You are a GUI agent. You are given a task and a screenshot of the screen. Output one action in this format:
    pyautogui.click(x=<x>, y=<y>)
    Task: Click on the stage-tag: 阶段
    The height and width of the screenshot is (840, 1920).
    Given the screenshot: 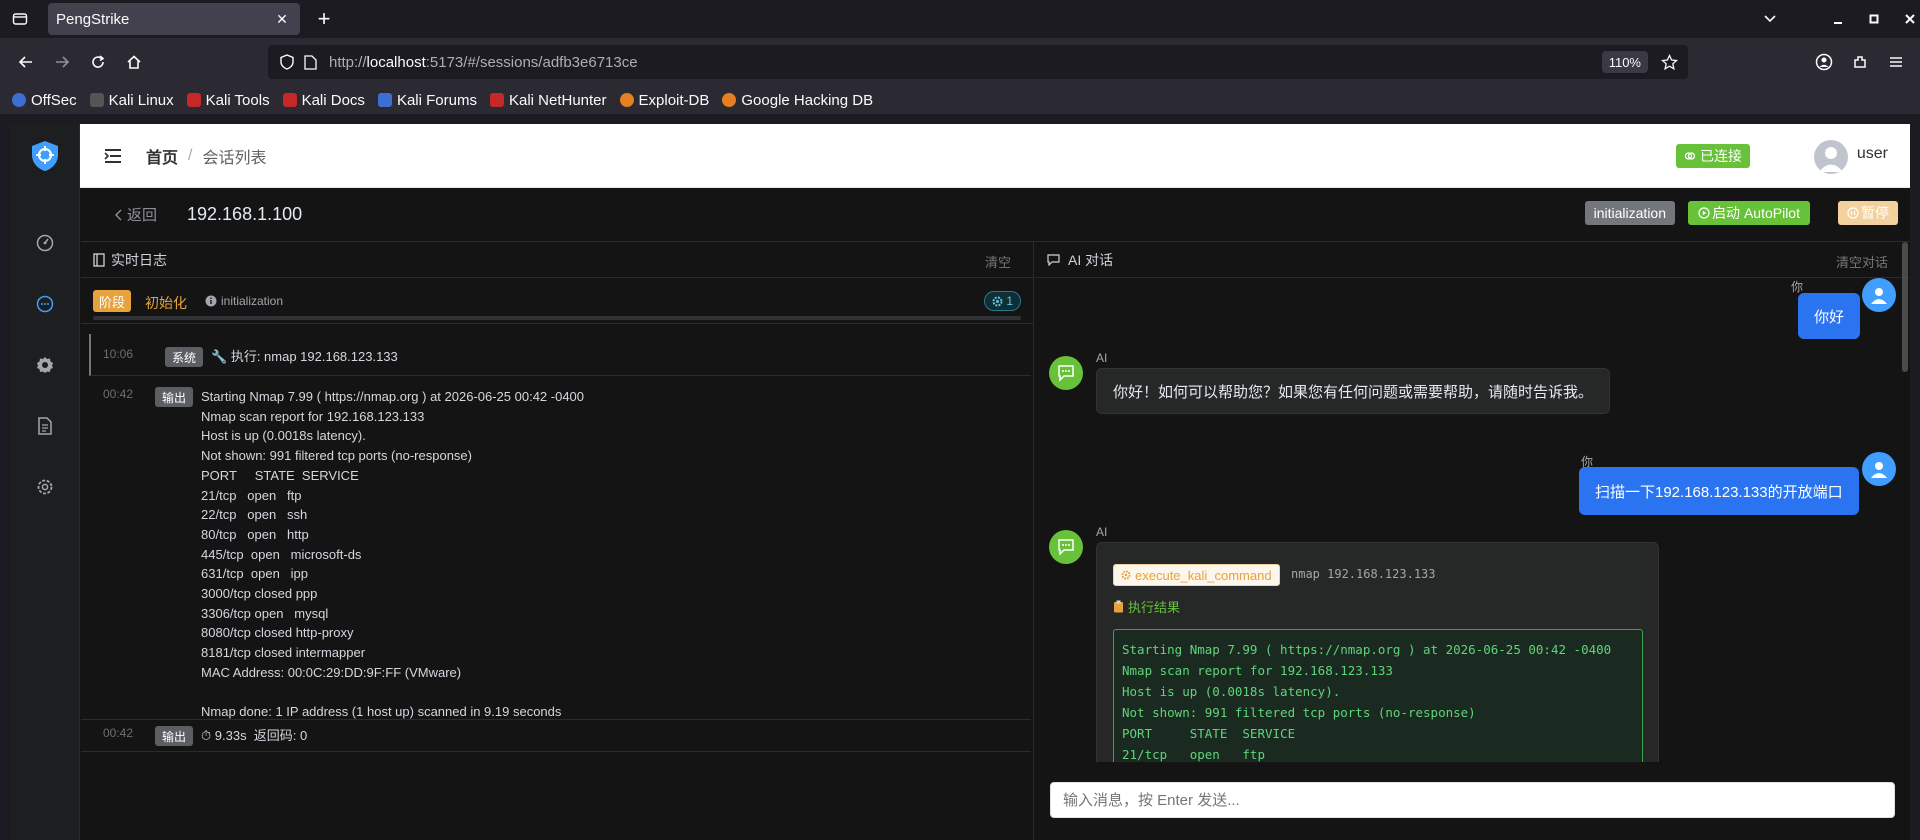 What is the action you would take?
    pyautogui.click(x=112, y=301)
    